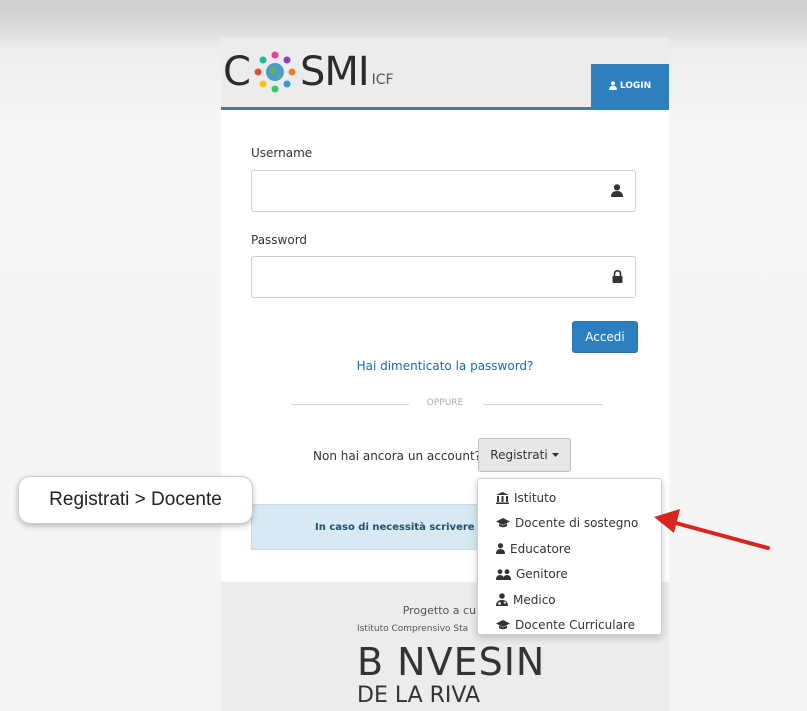 Image resolution: width=807 pixels, height=711 pixels. Describe the element at coordinates (279, 240) in the screenshot. I see `password-label: Password` at that location.